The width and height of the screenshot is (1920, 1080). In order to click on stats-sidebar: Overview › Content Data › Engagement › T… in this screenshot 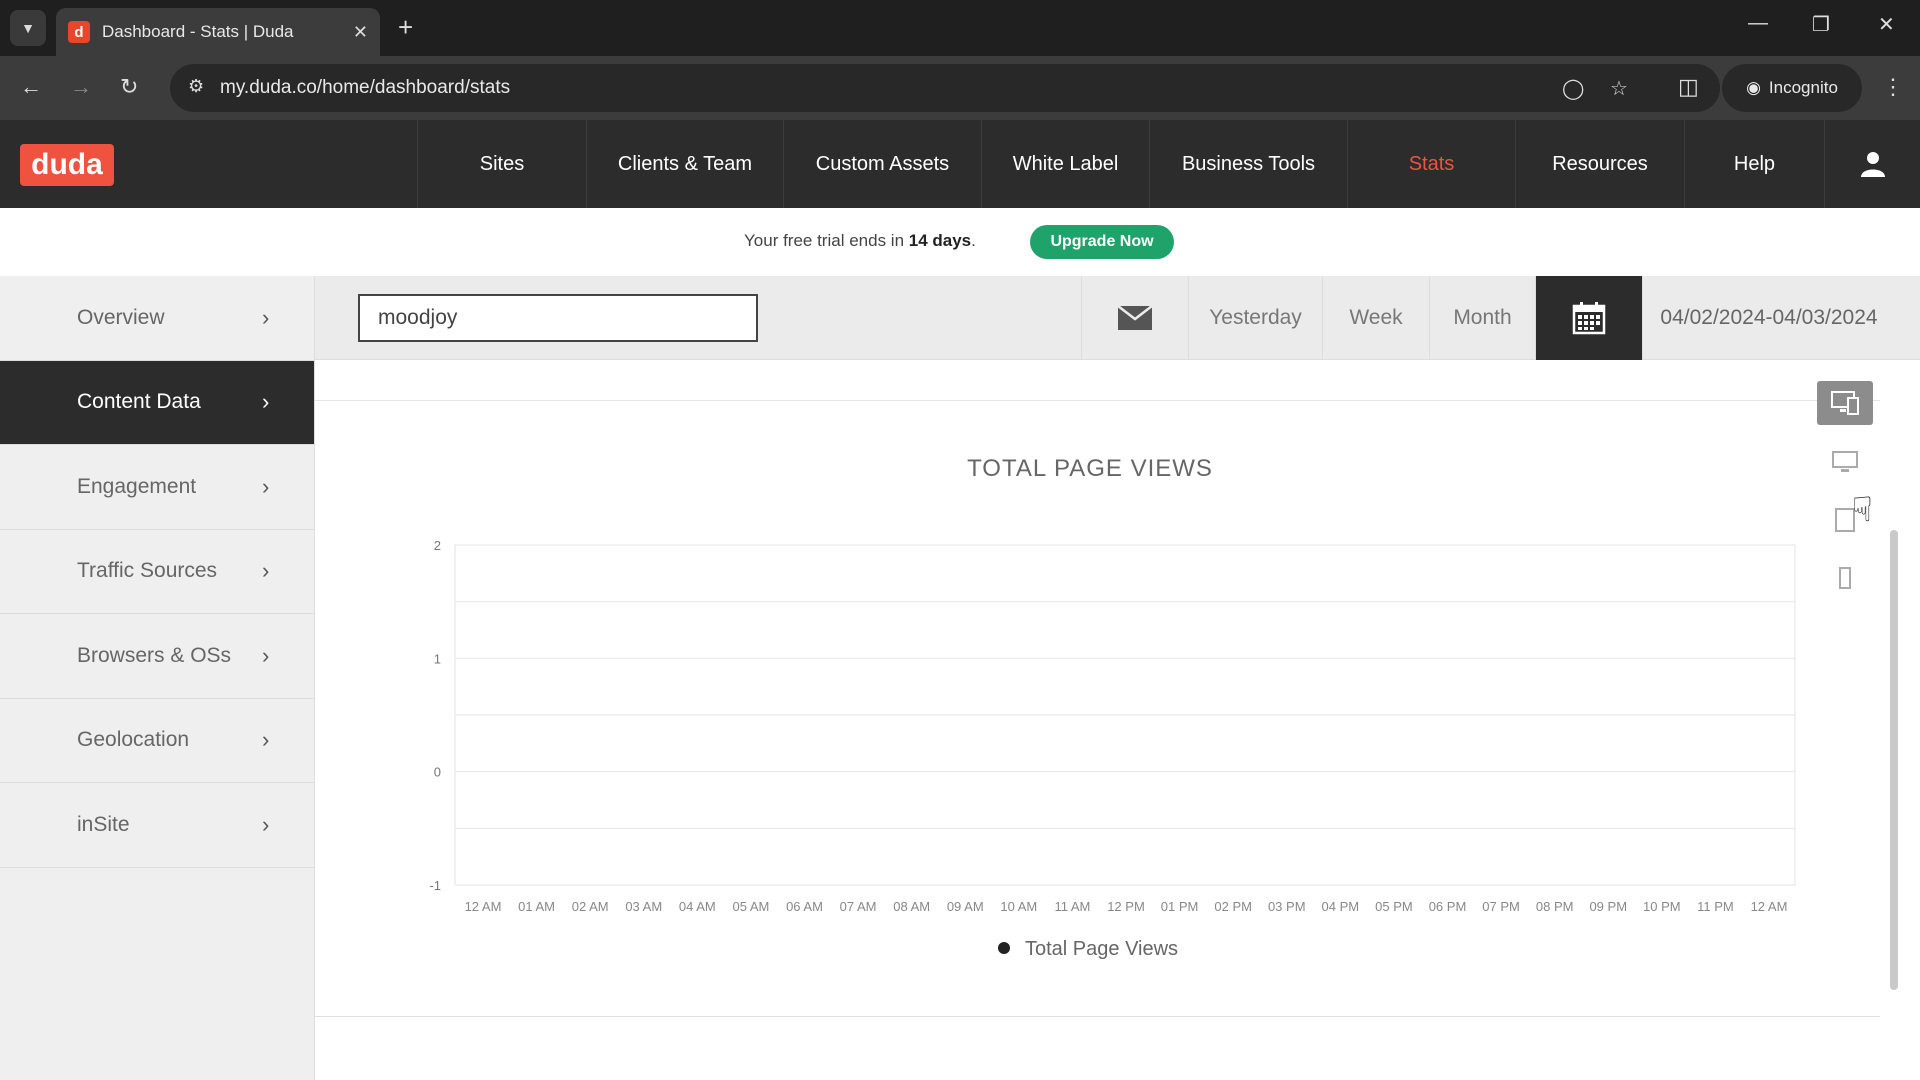, I will do `click(157, 678)`.